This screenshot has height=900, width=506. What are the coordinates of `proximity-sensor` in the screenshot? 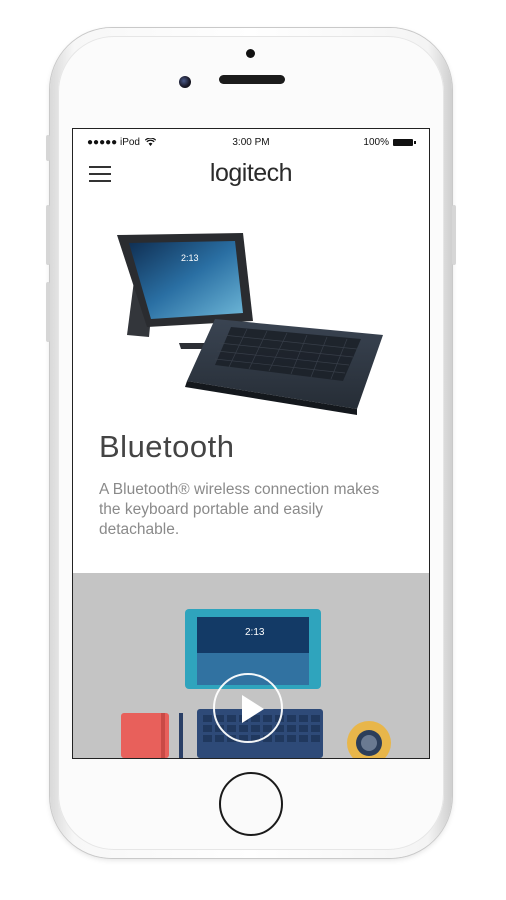 It's located at (250, 53).